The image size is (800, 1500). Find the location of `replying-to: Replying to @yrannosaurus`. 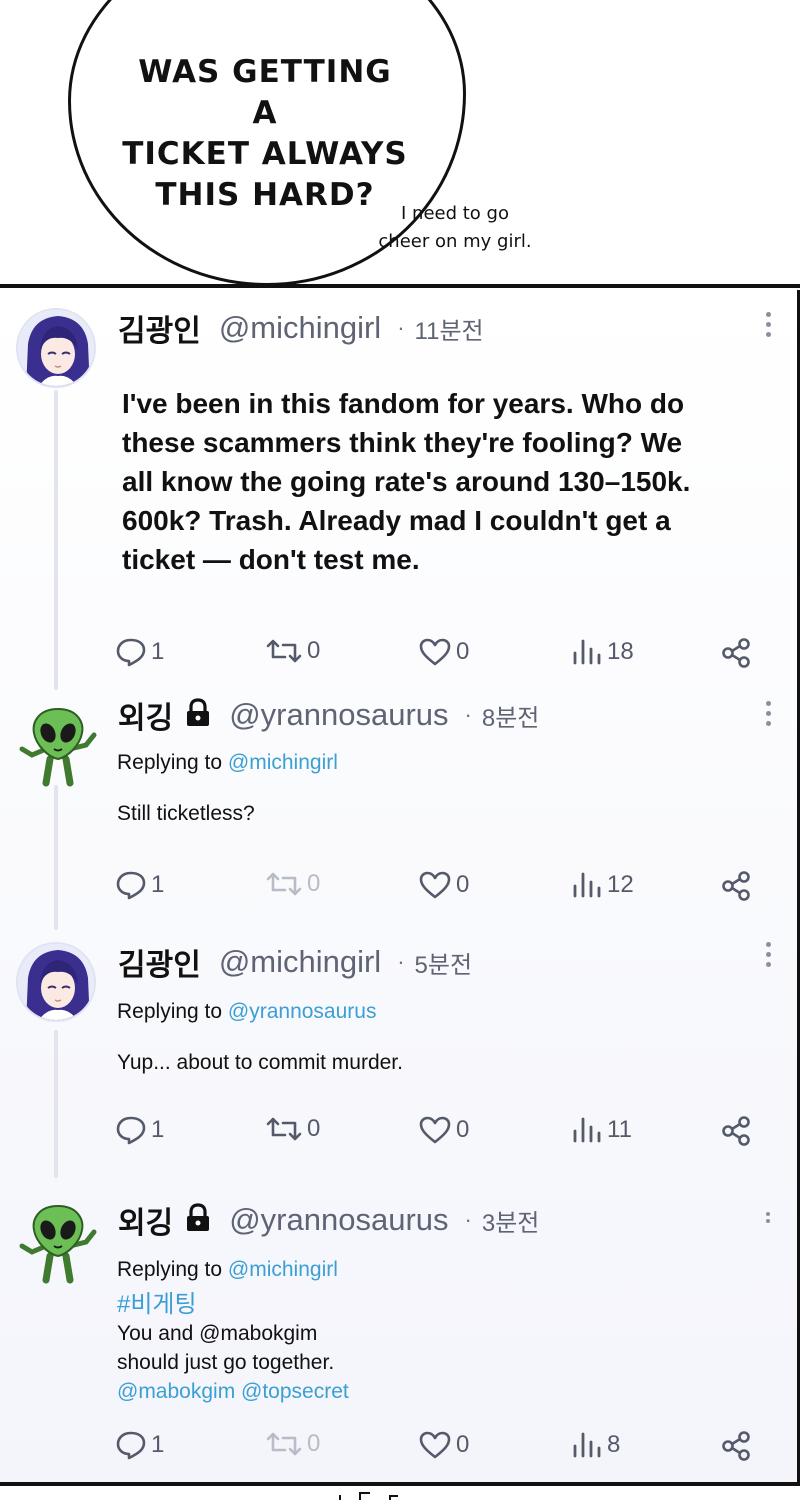

replying-to: Replying to @yrannosaurus is located at coordinates (246, 1012).